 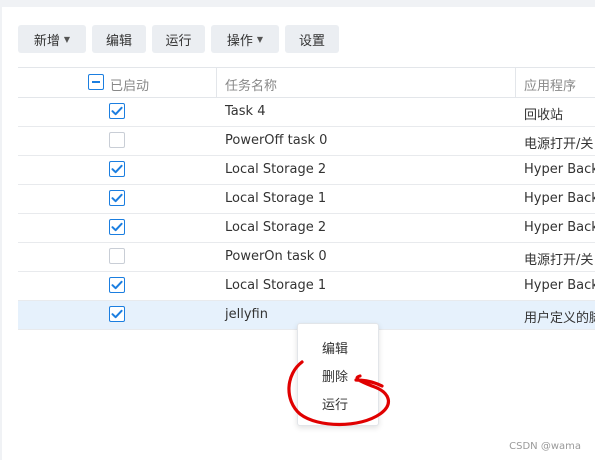 I want to click on window-left-border, so click(x=1, y=233).